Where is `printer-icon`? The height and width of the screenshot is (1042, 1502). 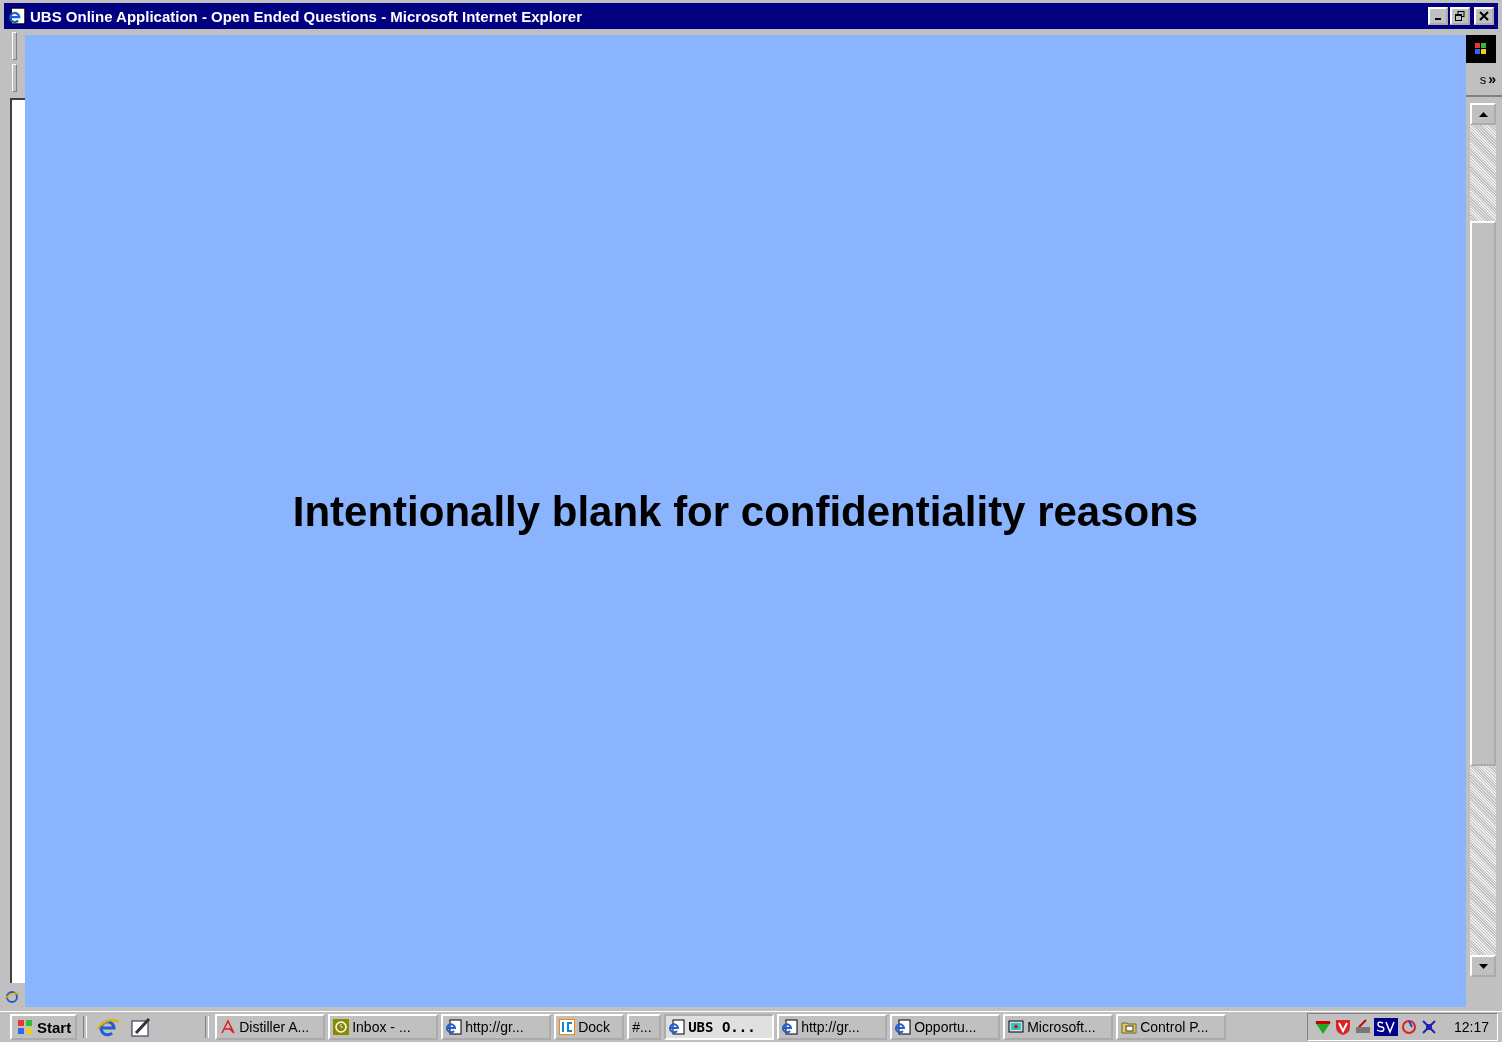
printer-icon is located at coordinates (1362, 1027).